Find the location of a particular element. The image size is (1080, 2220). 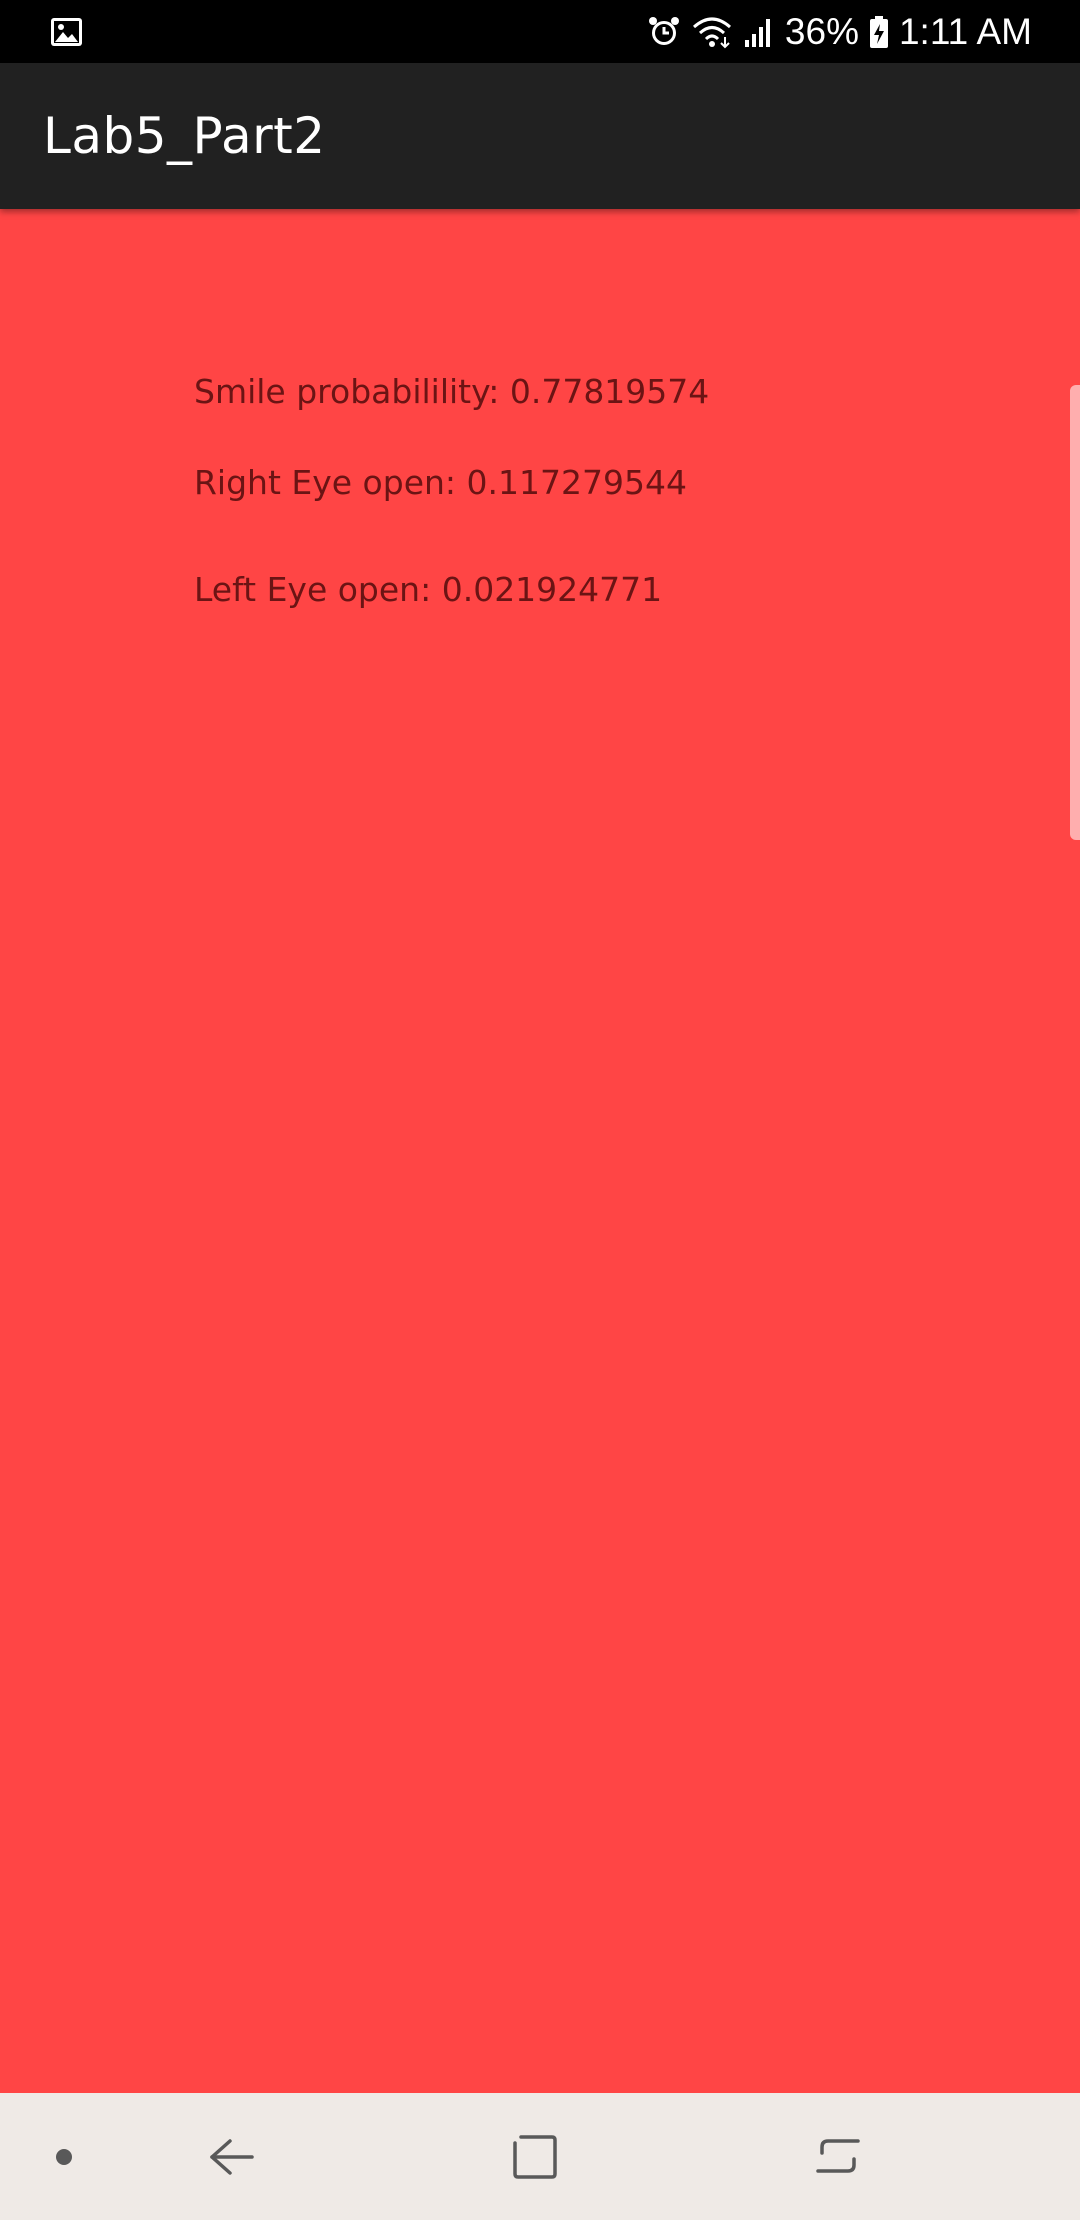

smile-probability-text: Smile probabilility: 0.77819574 is located at coordinates (452, 391).